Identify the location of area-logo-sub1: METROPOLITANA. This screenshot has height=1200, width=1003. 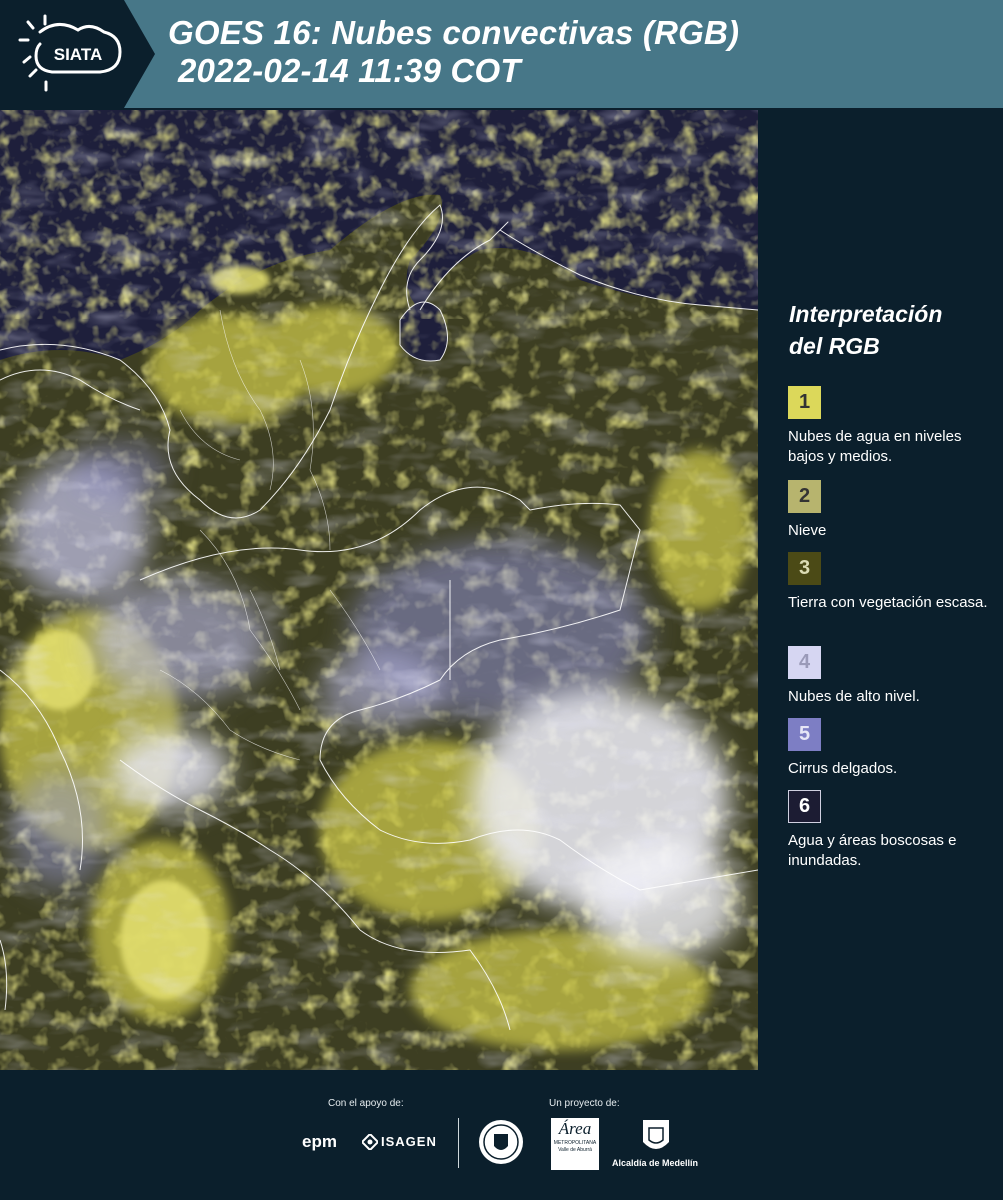
(575, 1143).